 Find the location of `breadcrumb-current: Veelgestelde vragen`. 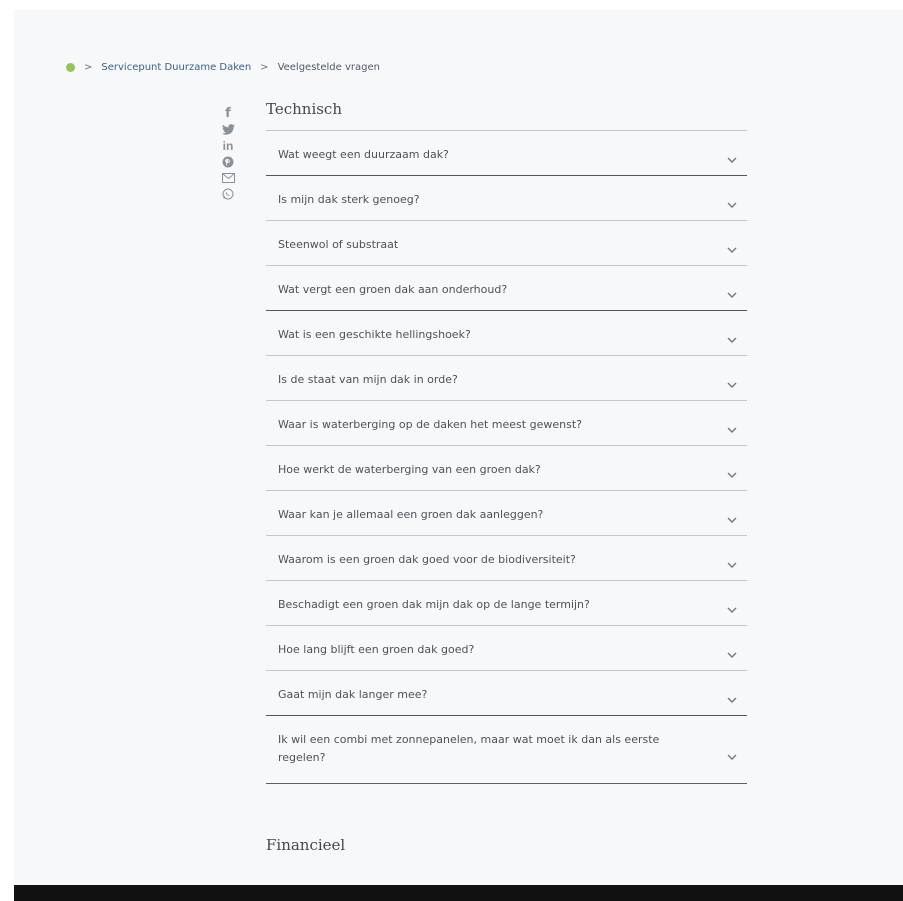

breadcrumb-current: Veelgestelde vragen is located at coordinates (328, 67).